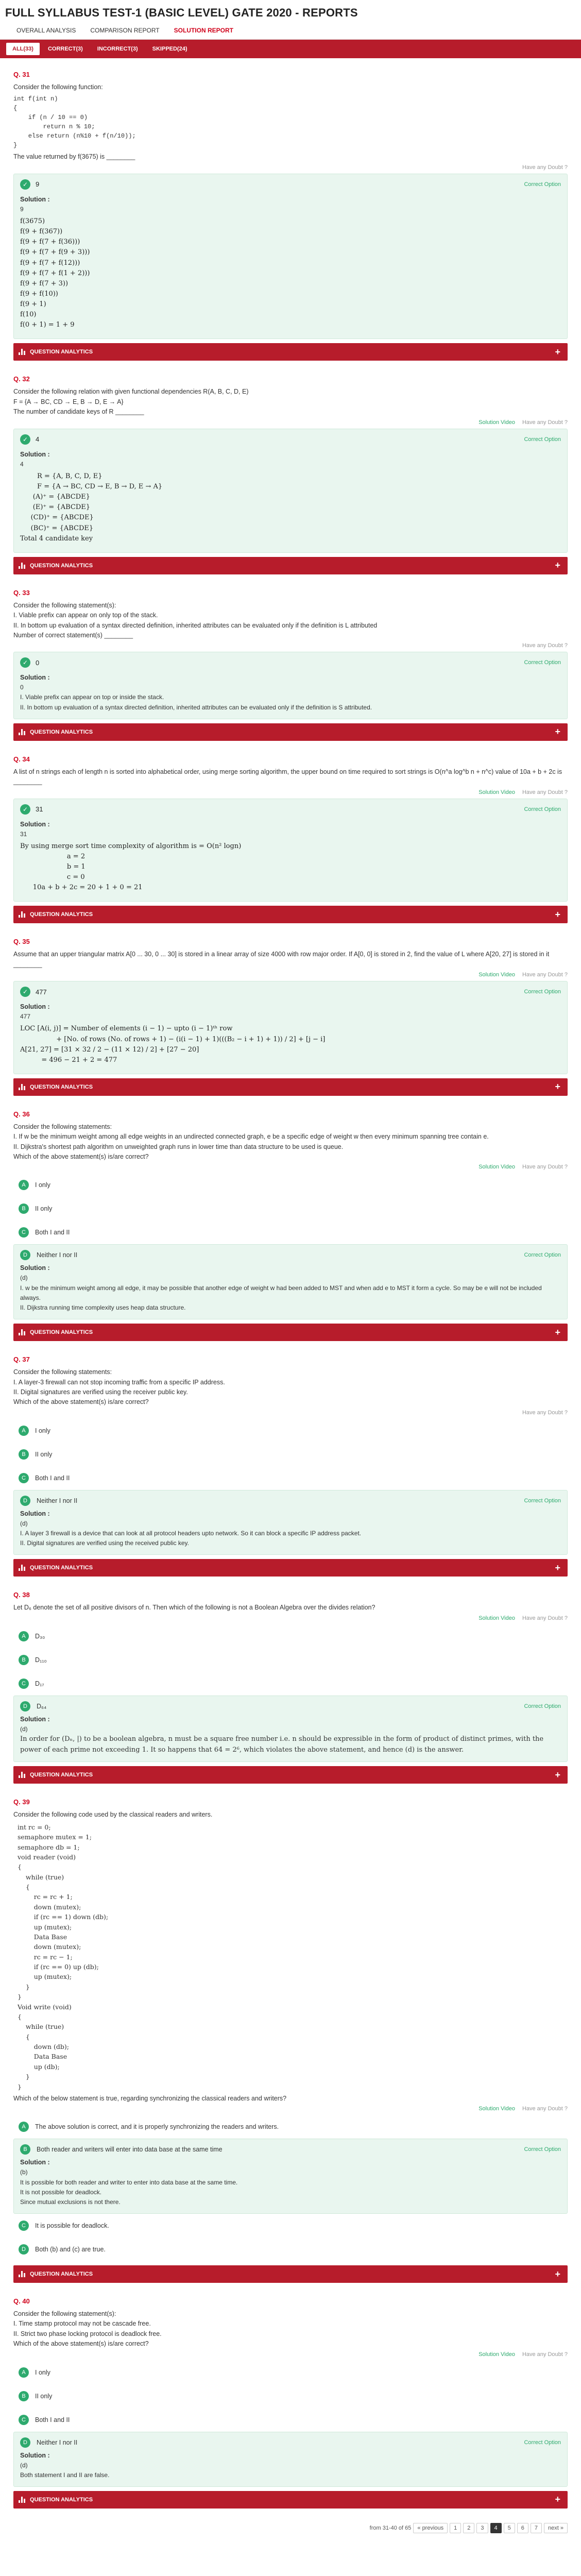 The width and height of the screenshot is (581, 2576). I want to click on page-3: 3, so click(482, 2527).